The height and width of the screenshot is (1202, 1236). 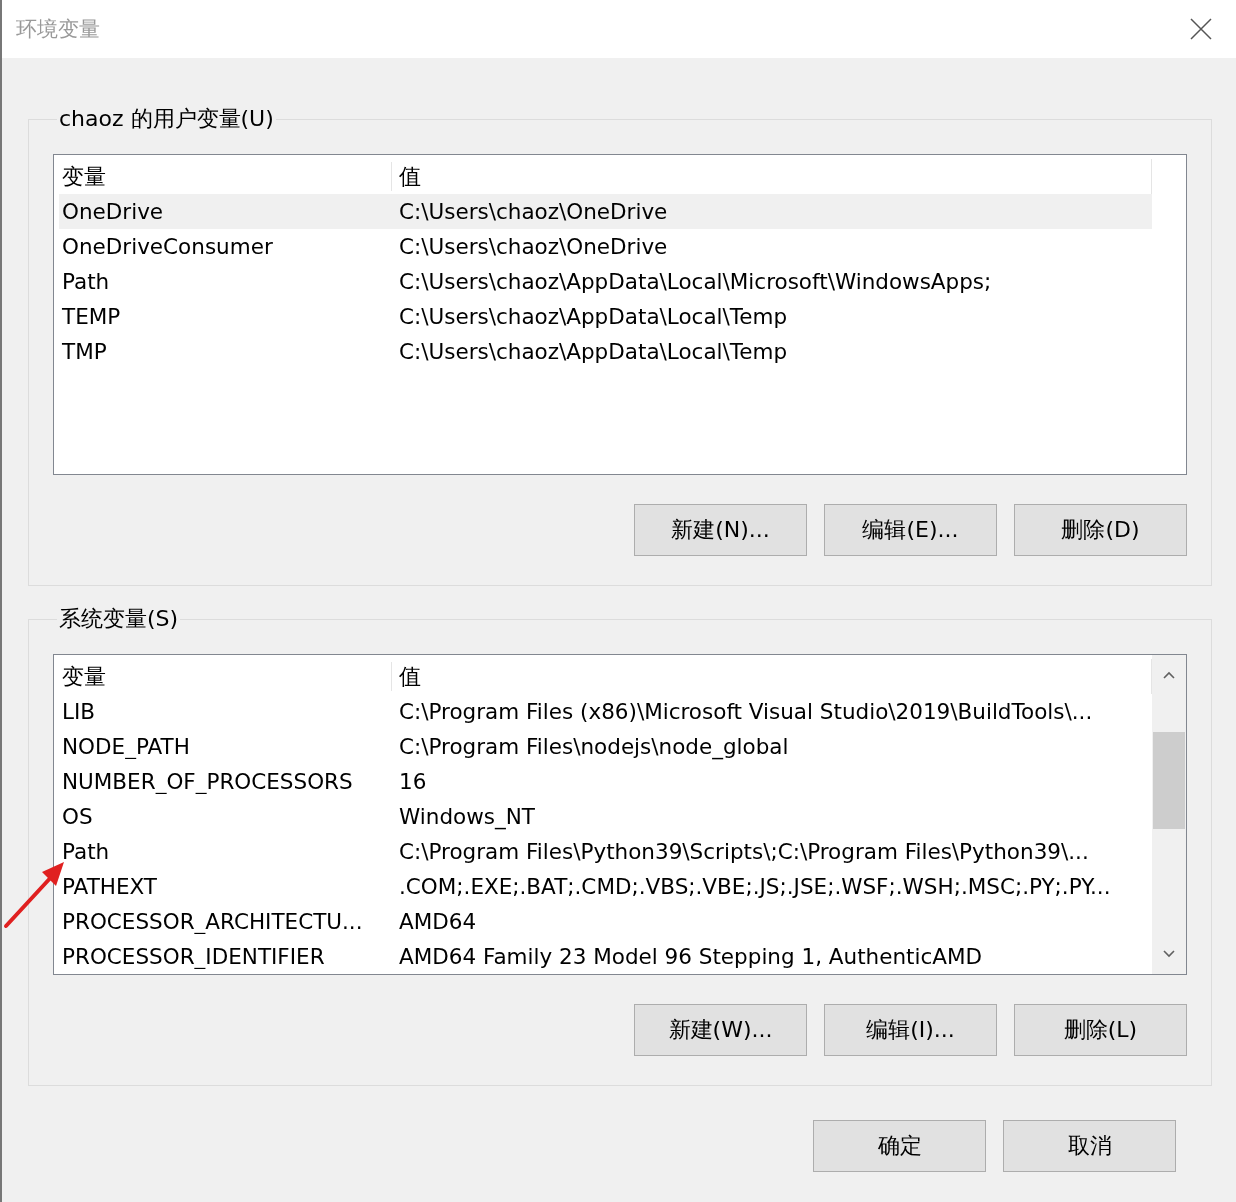 I want to click on variable-row: PROCESSOR_ARCHITECTU... AMD64, so click(x=605, y=921).